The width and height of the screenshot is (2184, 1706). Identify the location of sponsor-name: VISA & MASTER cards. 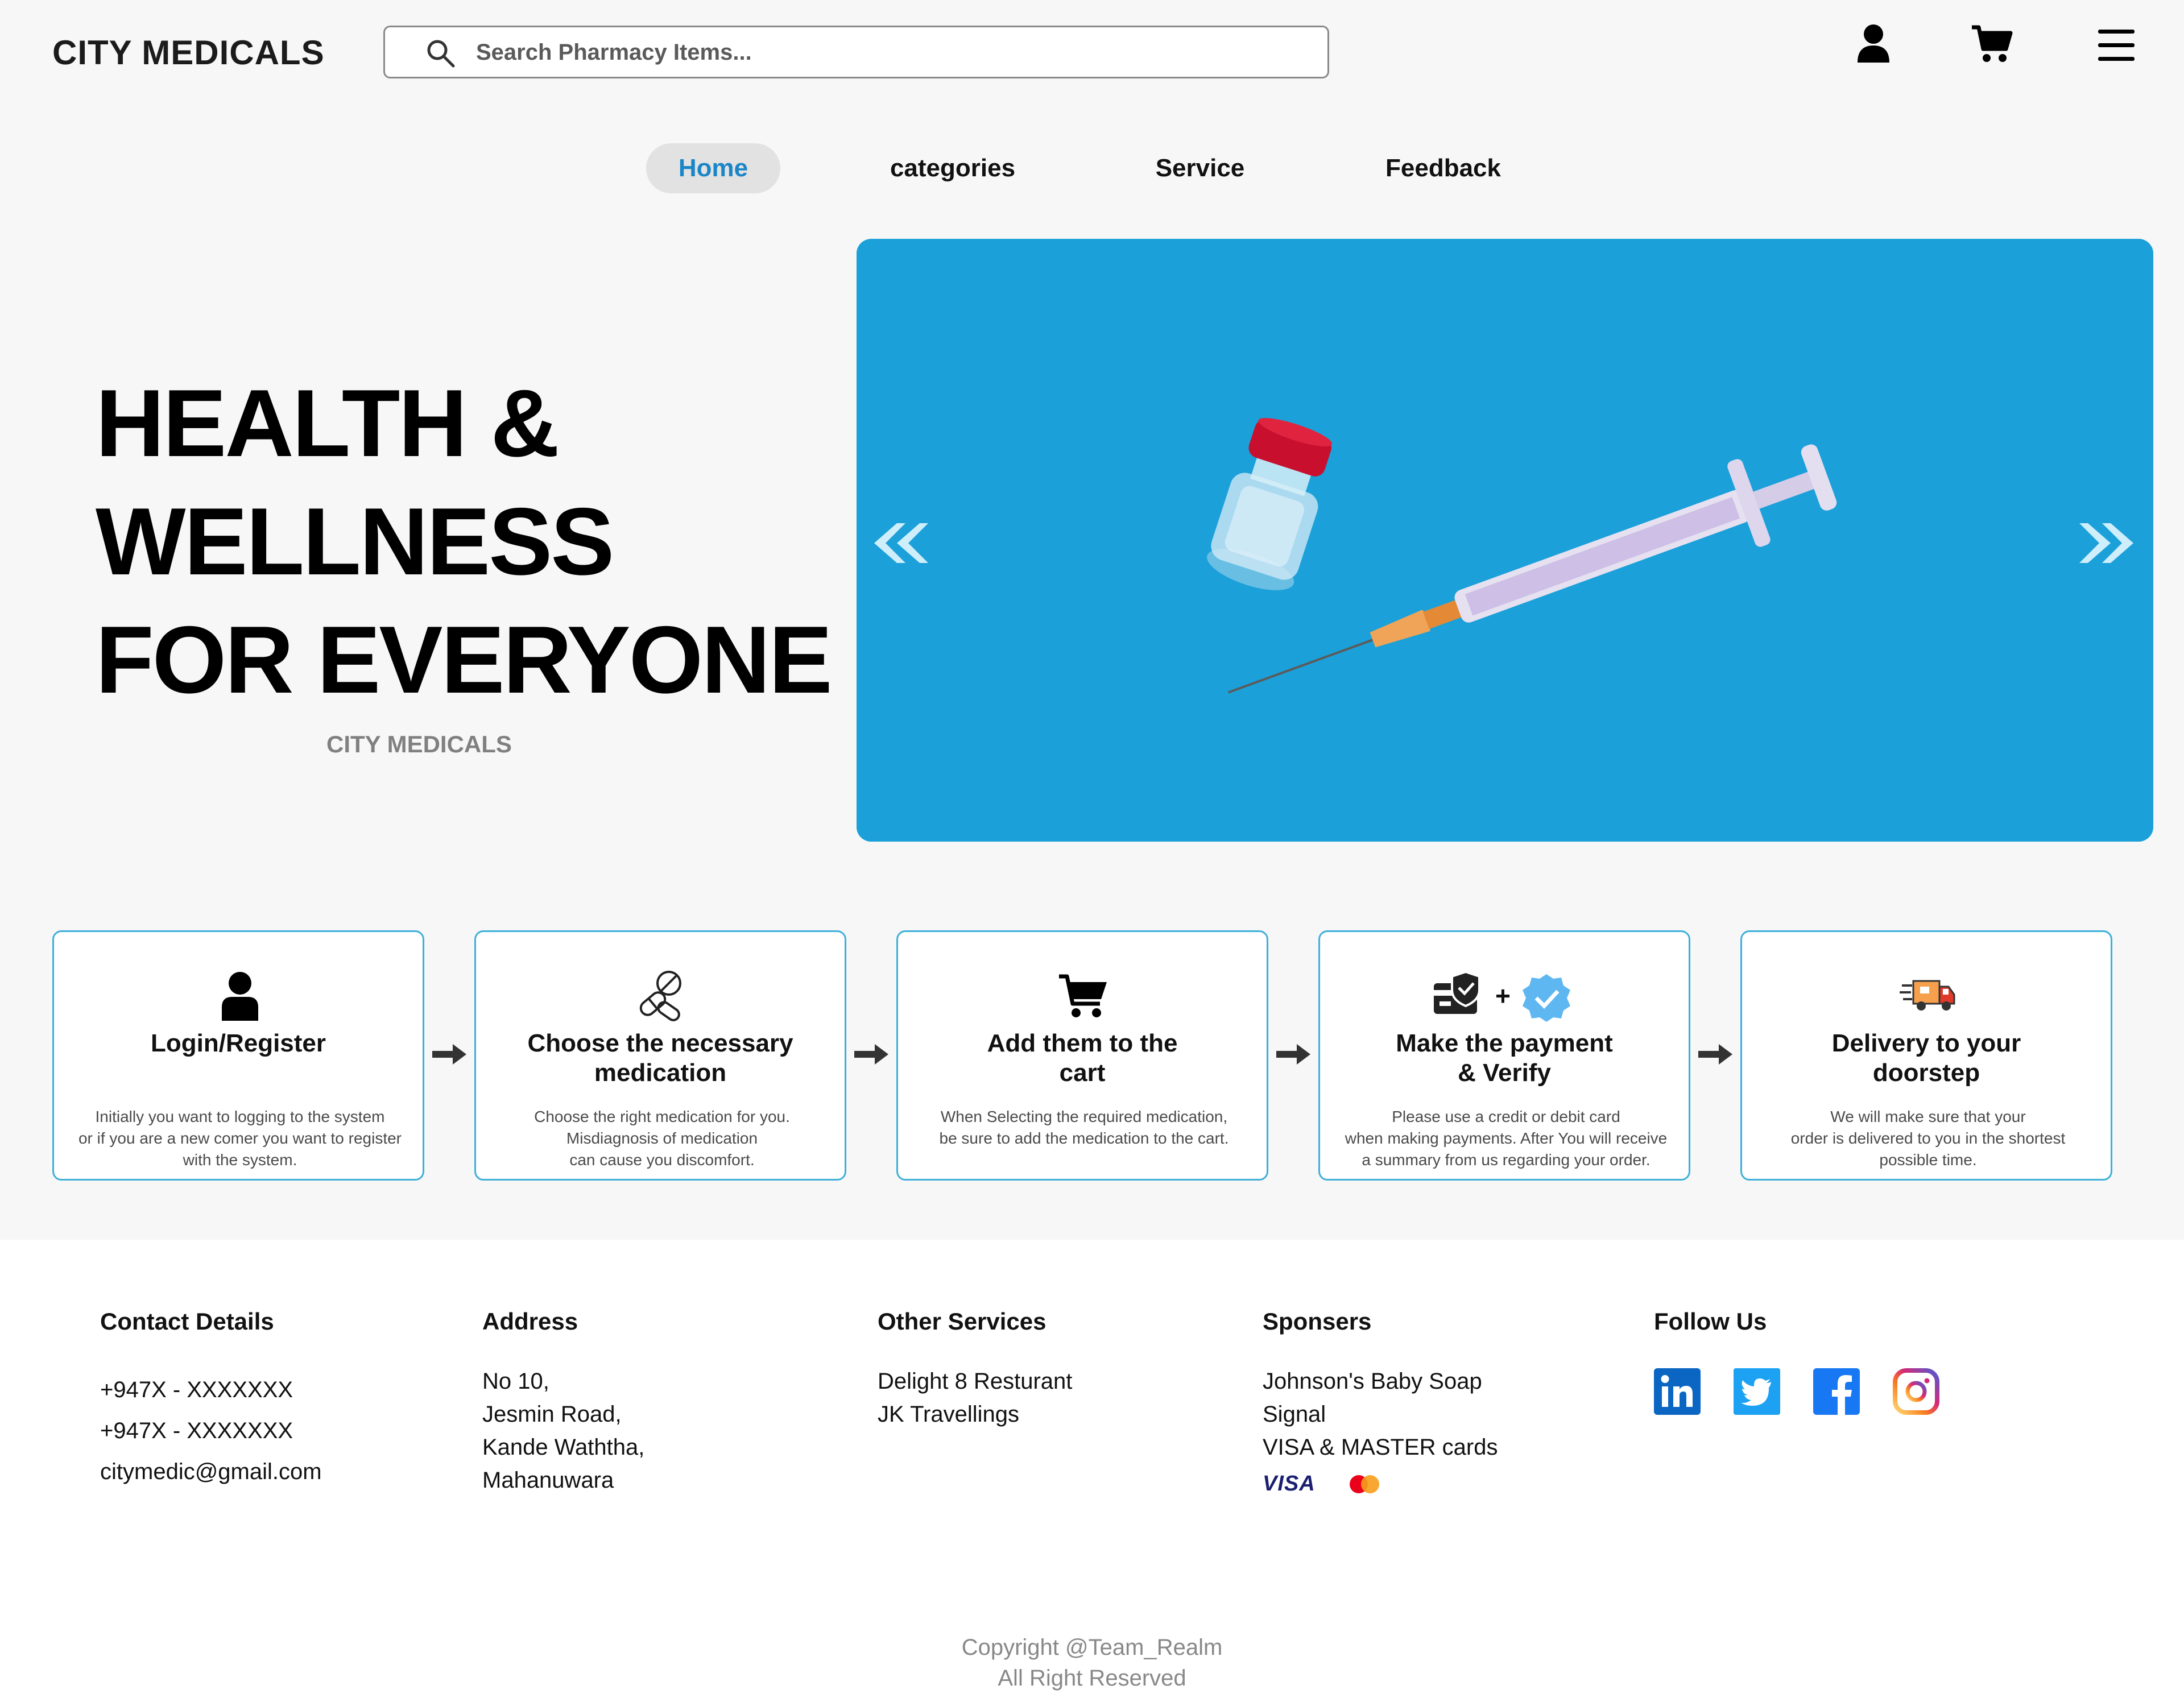
(1380, 1448).